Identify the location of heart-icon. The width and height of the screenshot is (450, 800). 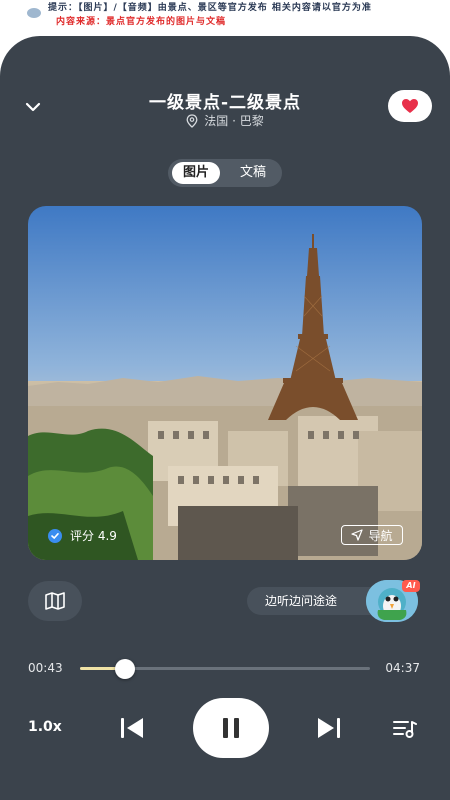
(410, 106).